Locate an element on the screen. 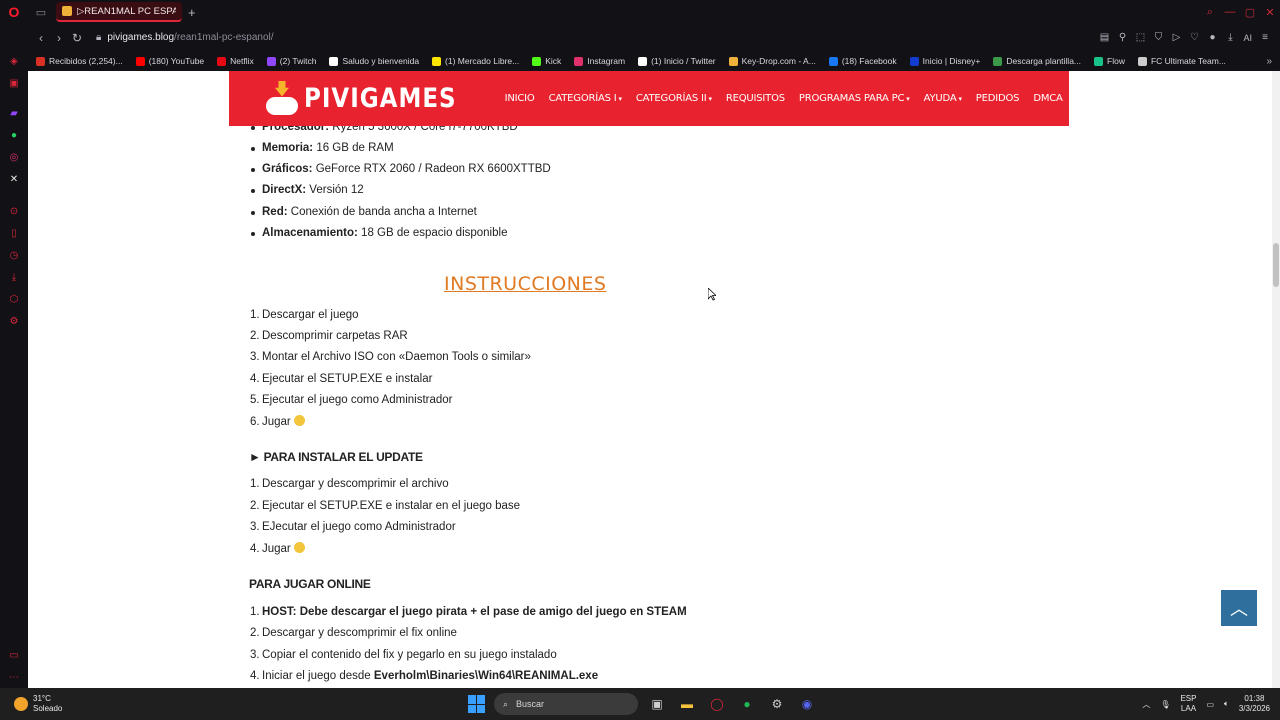  list-item-text: Descargar y descomprimir el archivo is located at coordinates (355, 484).